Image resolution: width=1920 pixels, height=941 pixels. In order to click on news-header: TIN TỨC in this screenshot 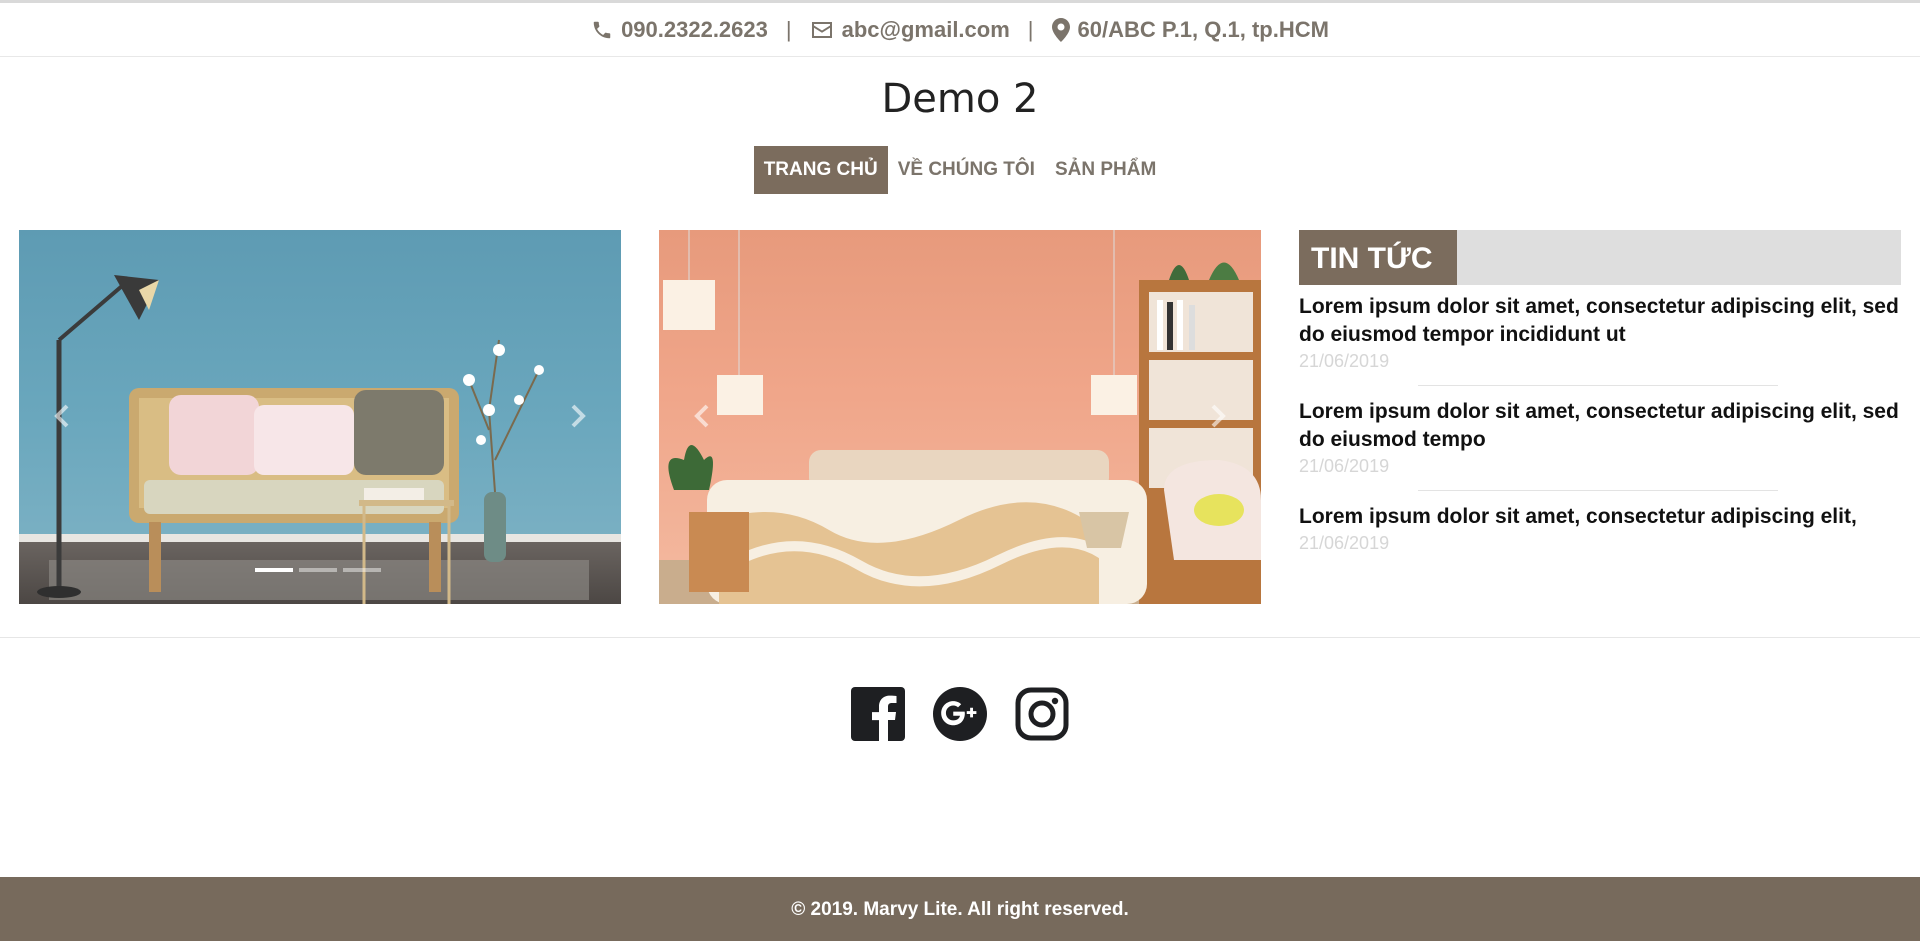, I will do `click(1600, 257)`.